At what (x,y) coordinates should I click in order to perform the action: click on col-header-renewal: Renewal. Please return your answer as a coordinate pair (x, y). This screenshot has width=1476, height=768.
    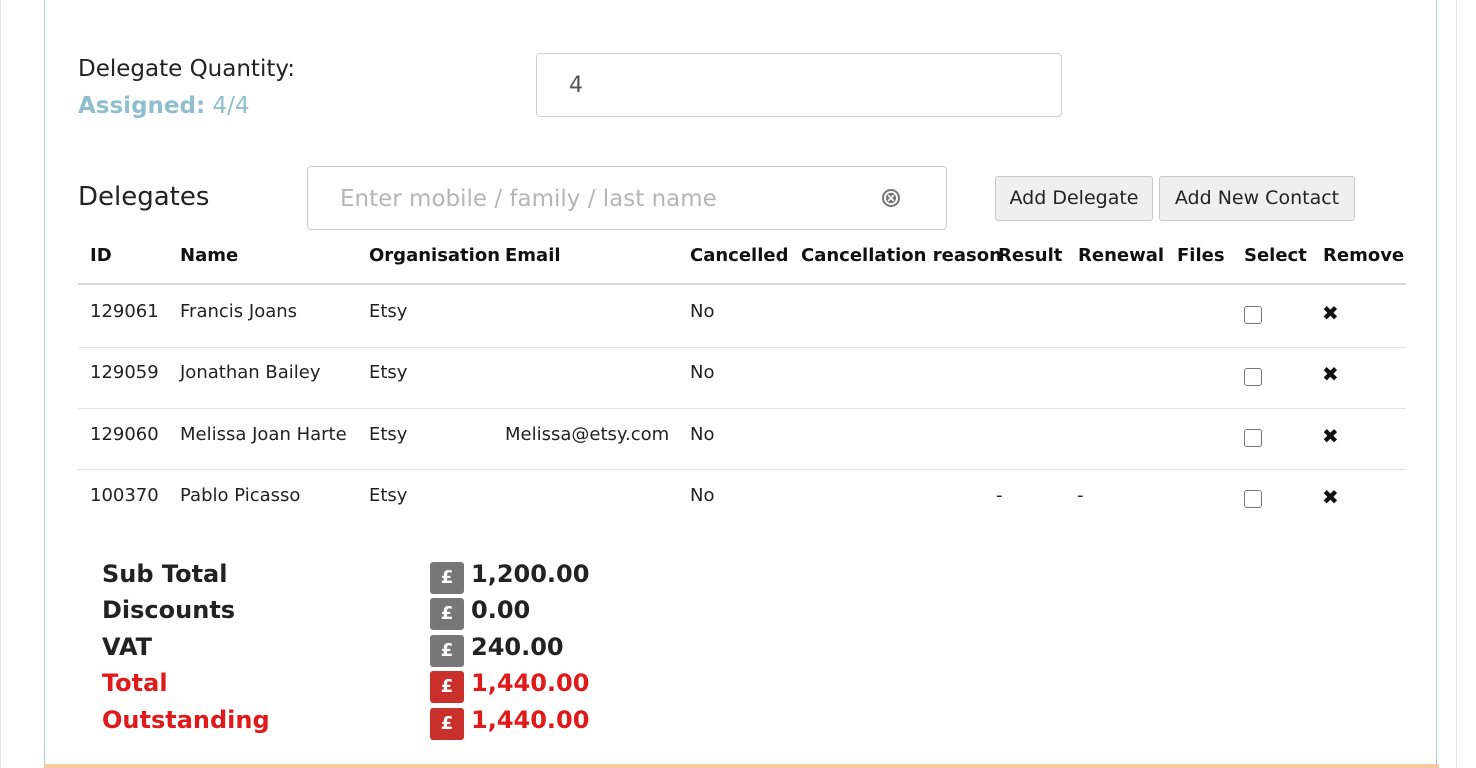
    Looking at the image, I should click on (1121, 255).